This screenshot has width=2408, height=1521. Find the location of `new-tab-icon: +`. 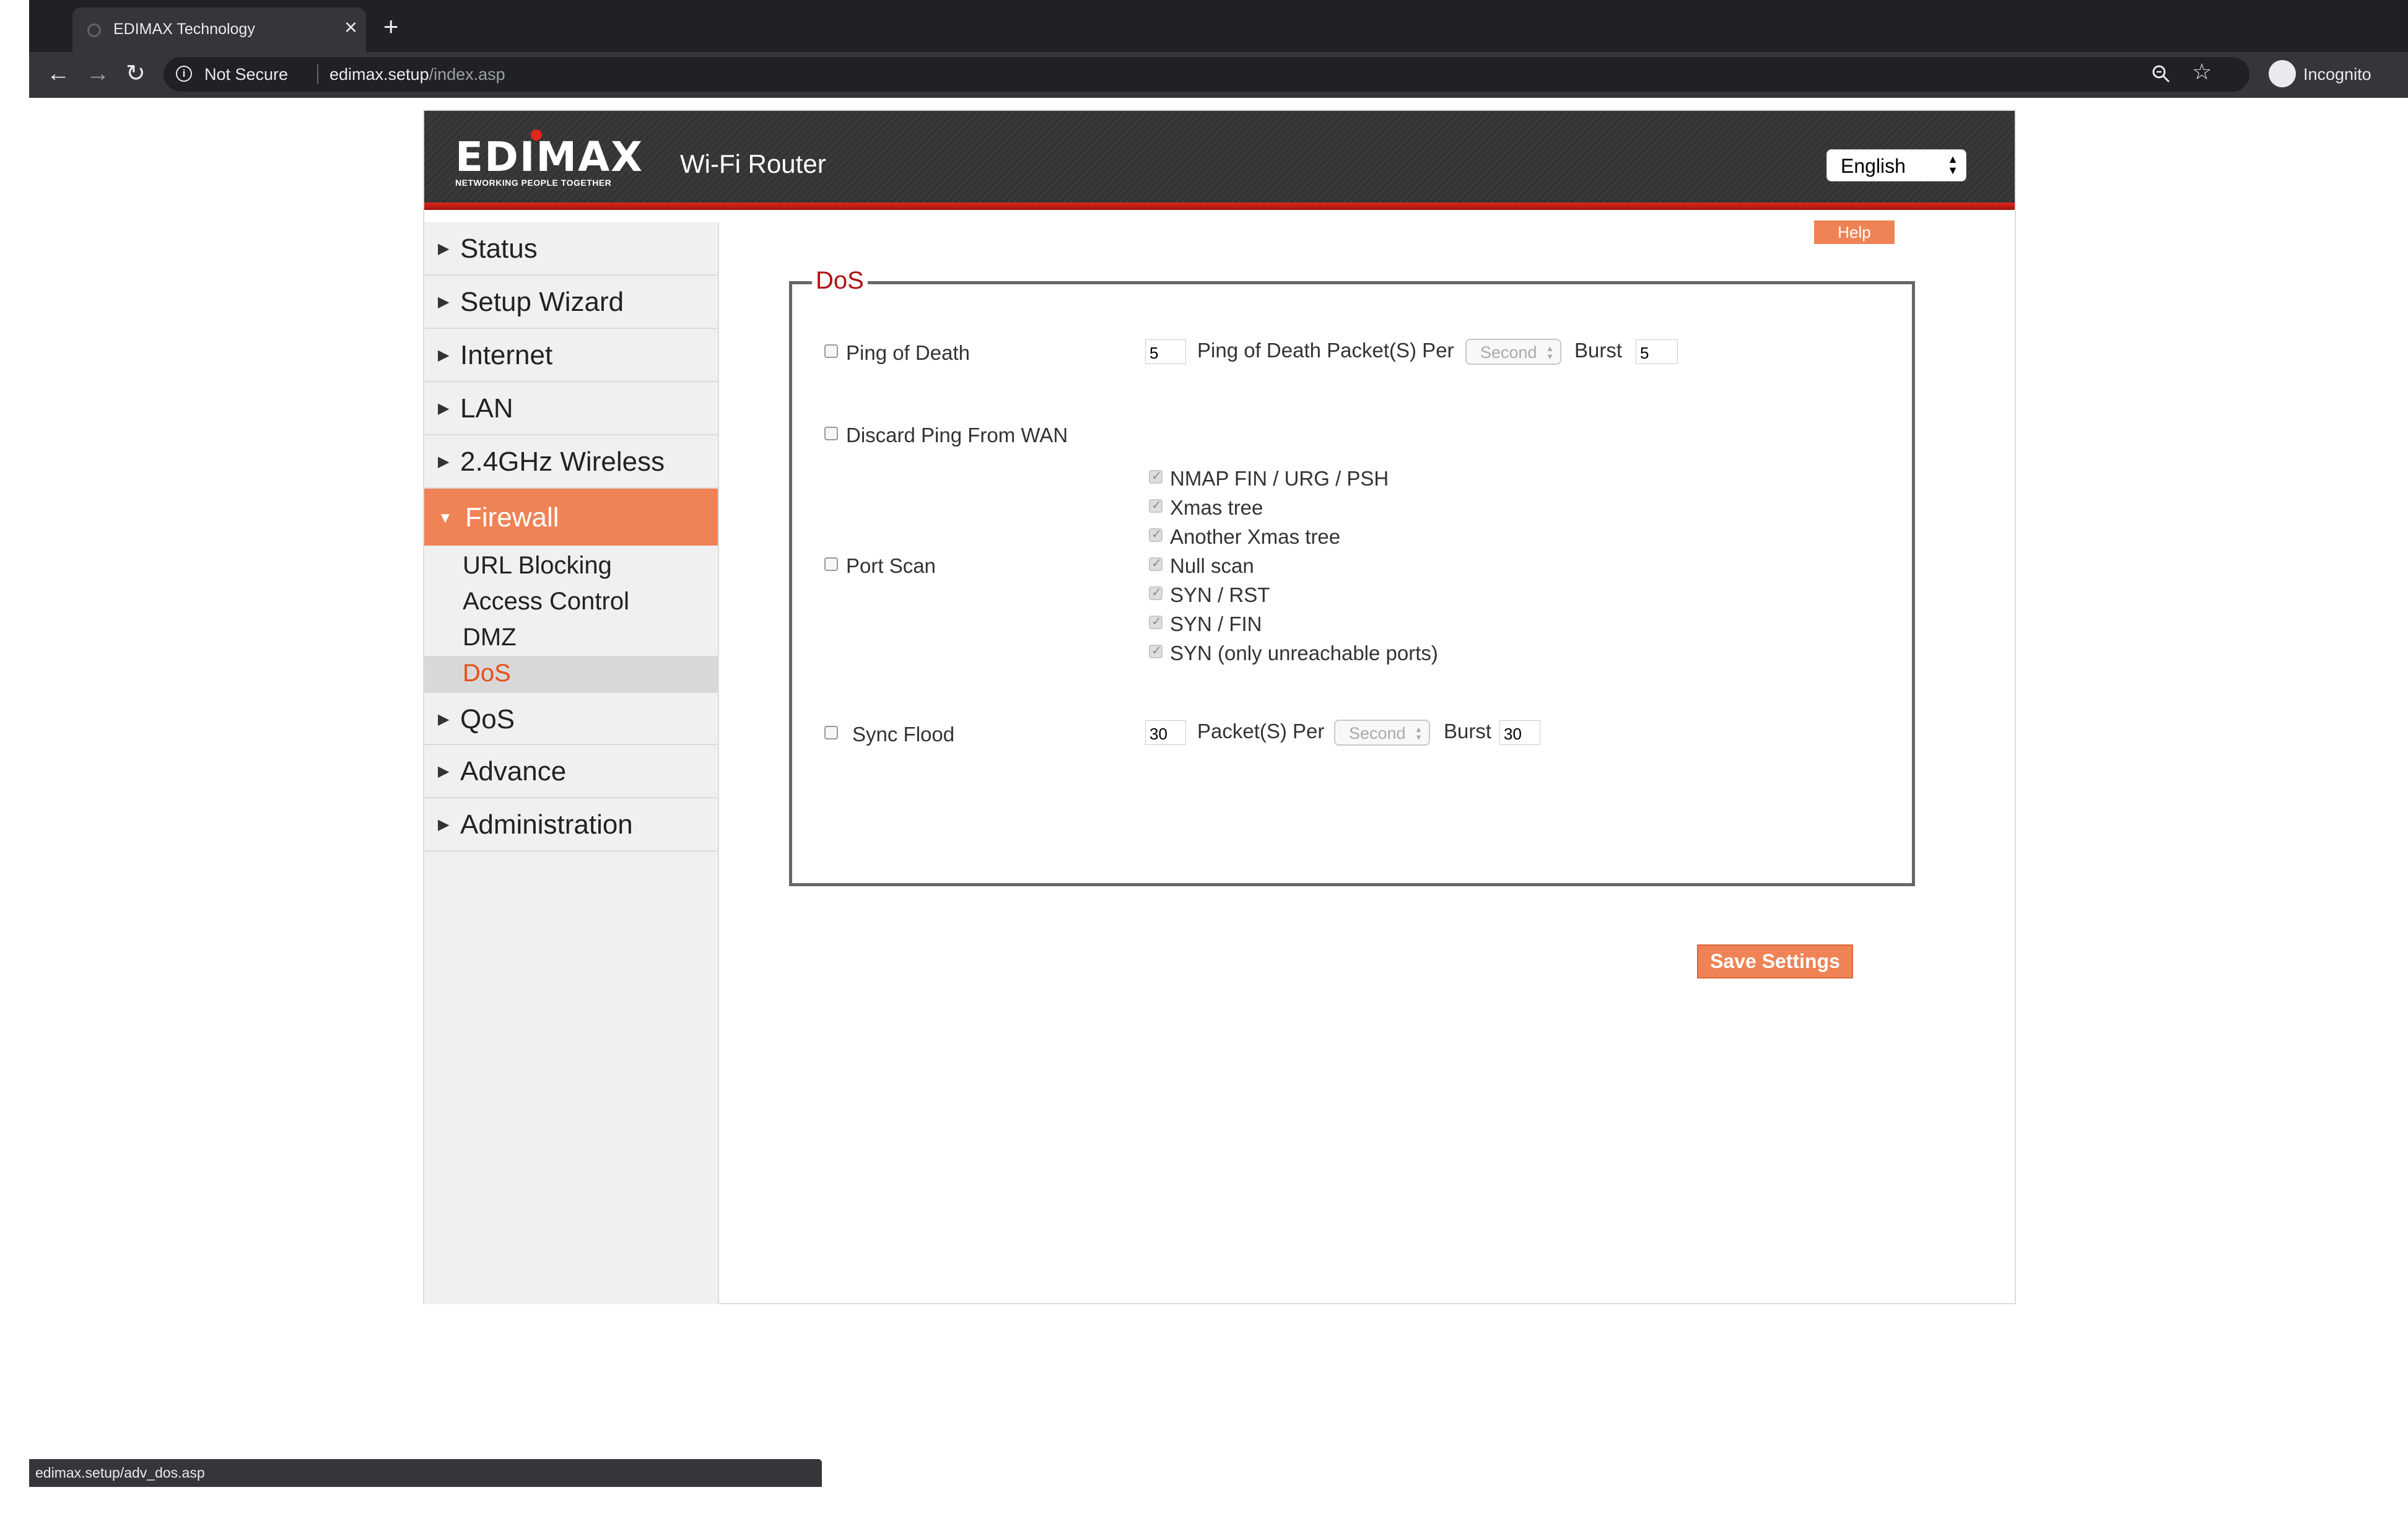

new-tab-icon: + is located at coordinates (391, 27).